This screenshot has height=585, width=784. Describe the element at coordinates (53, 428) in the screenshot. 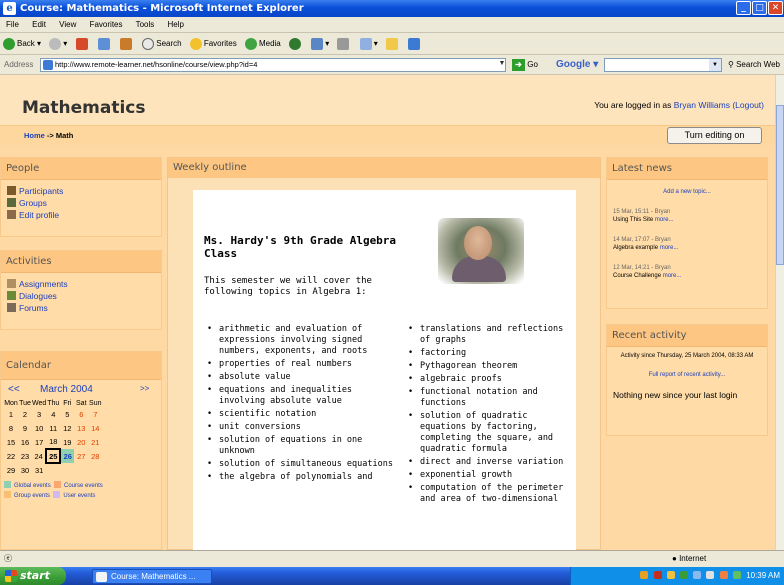

I see `calendar-day: 11` at that location.